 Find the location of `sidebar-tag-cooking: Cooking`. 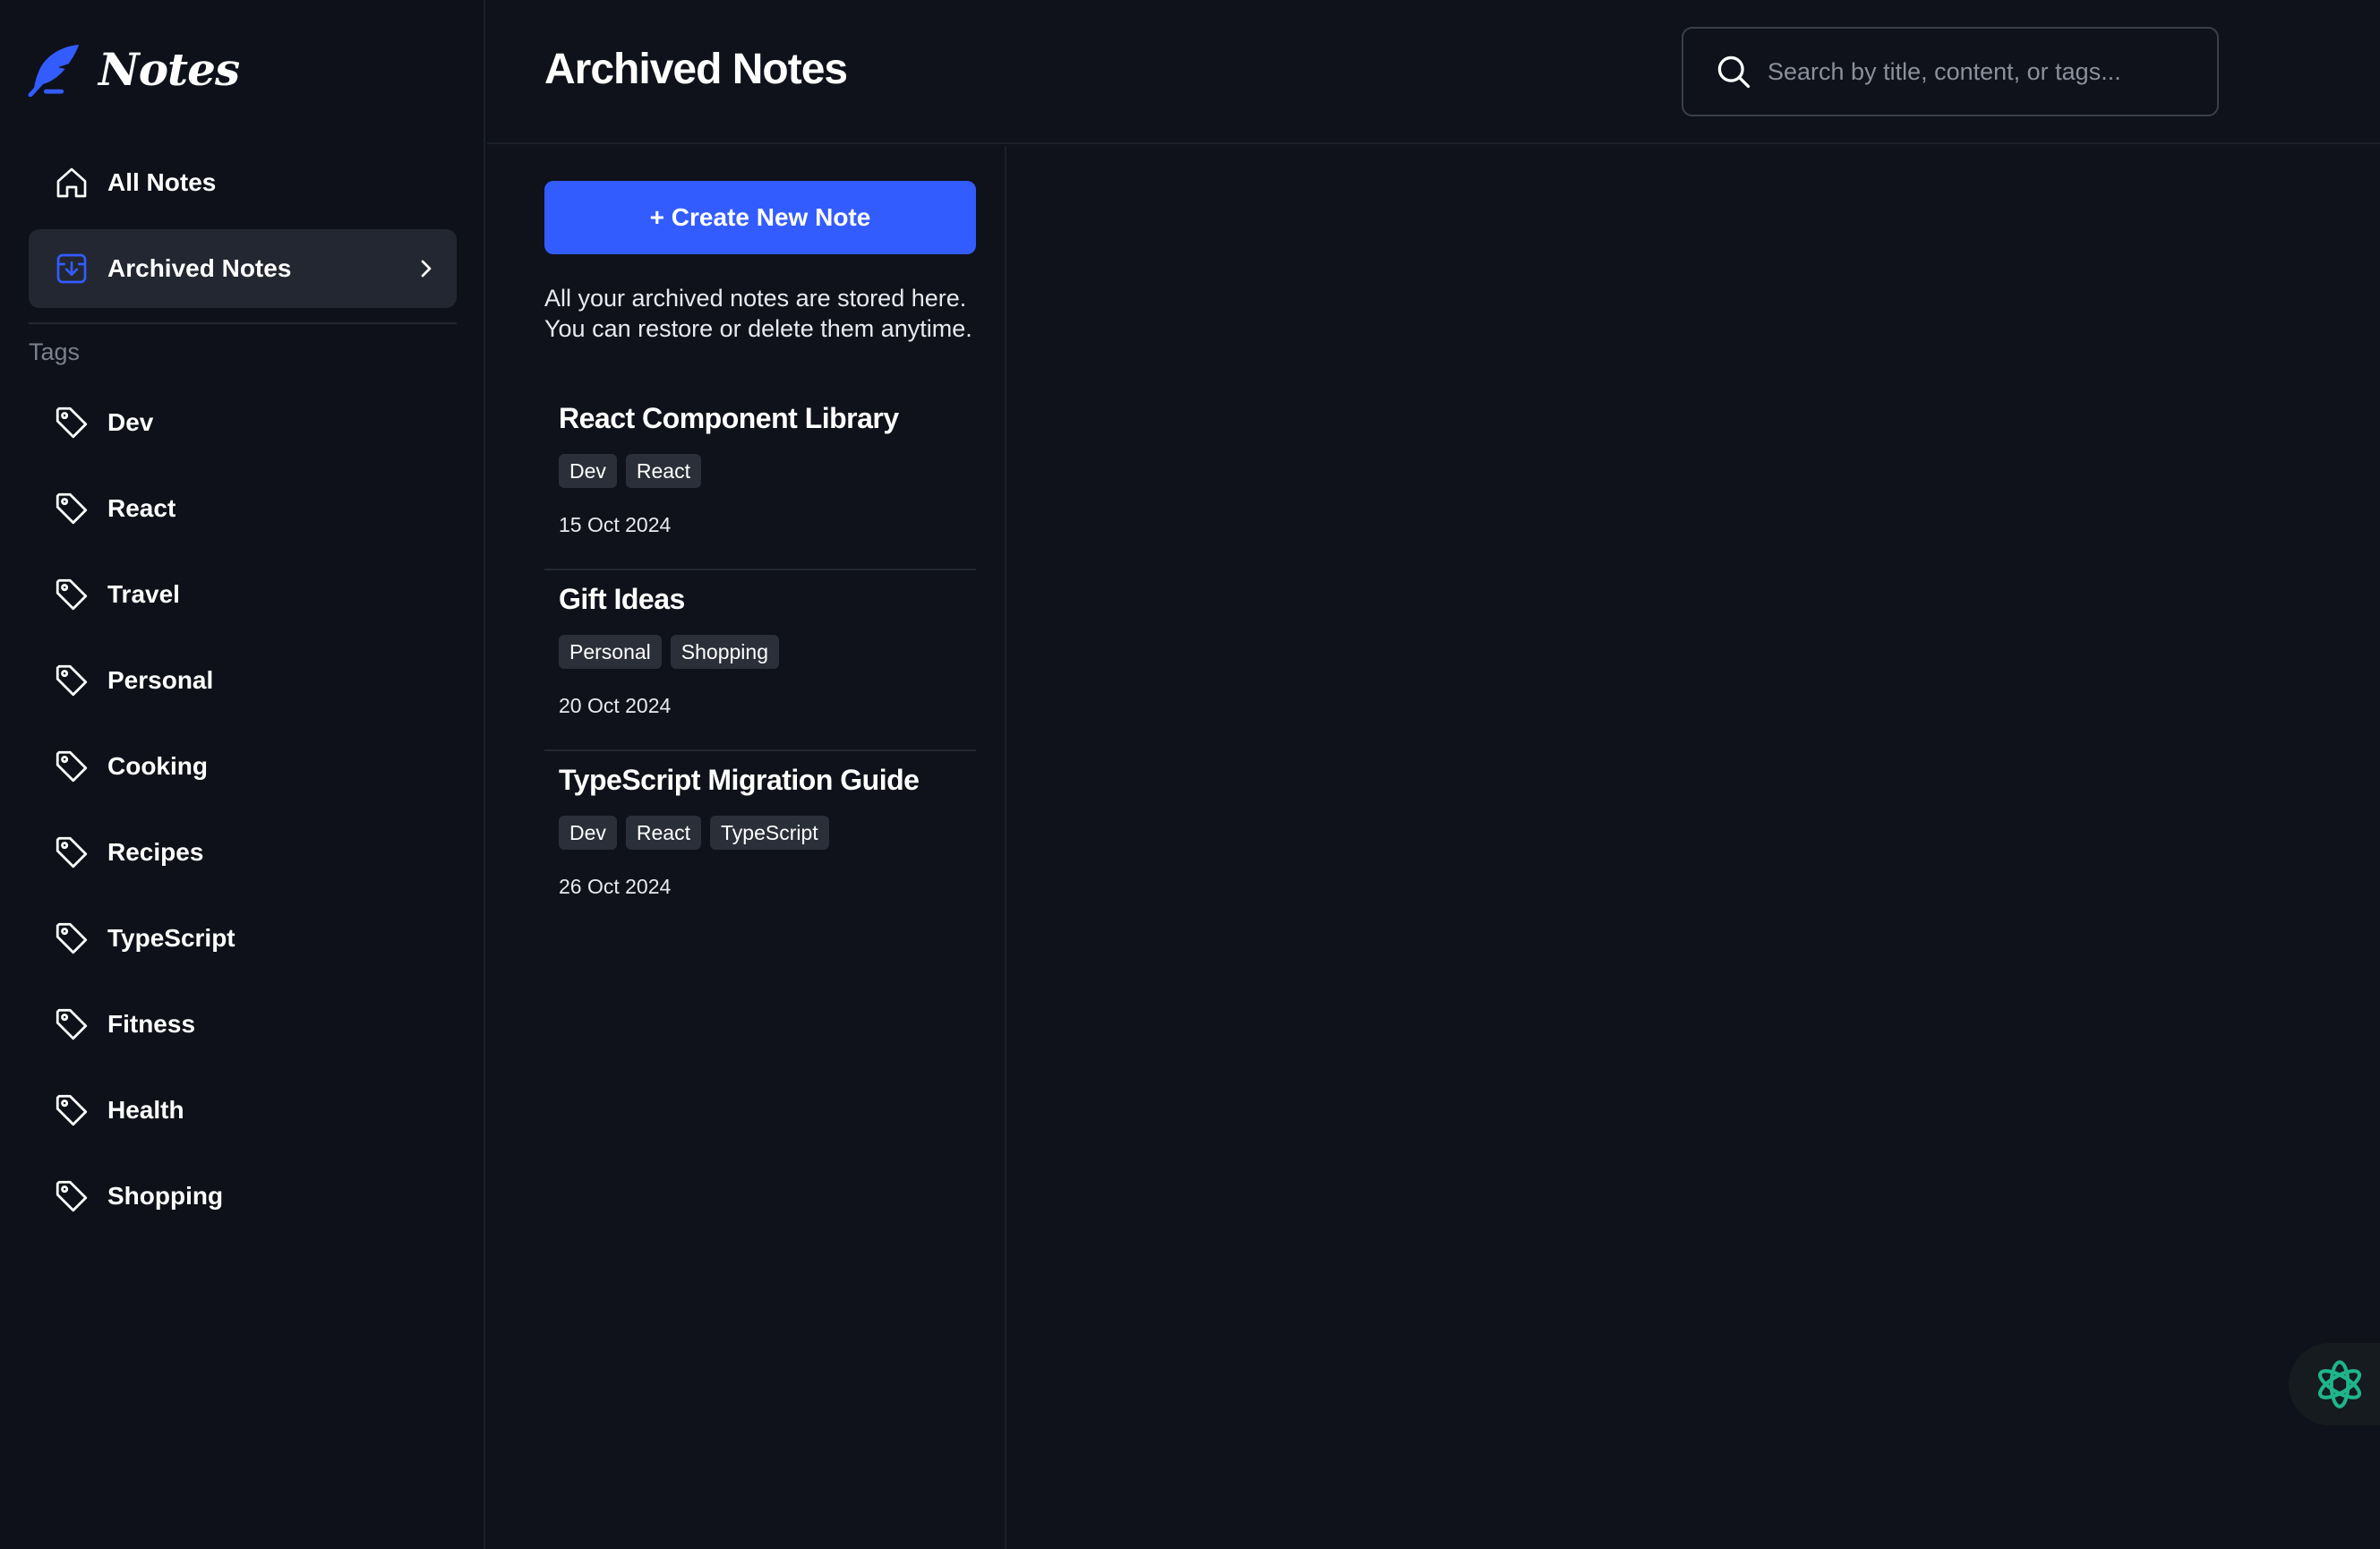

sidebar-tag-cooking: Cooking is located at coordinates (243, 766).